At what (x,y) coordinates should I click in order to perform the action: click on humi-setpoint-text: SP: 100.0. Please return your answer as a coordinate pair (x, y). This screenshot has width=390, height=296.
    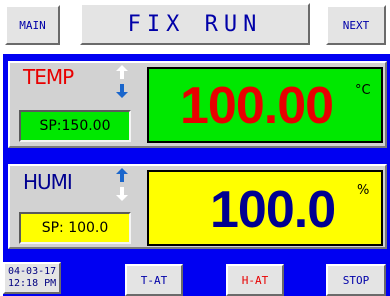
    Looking at the image, I should click on (75, 228).